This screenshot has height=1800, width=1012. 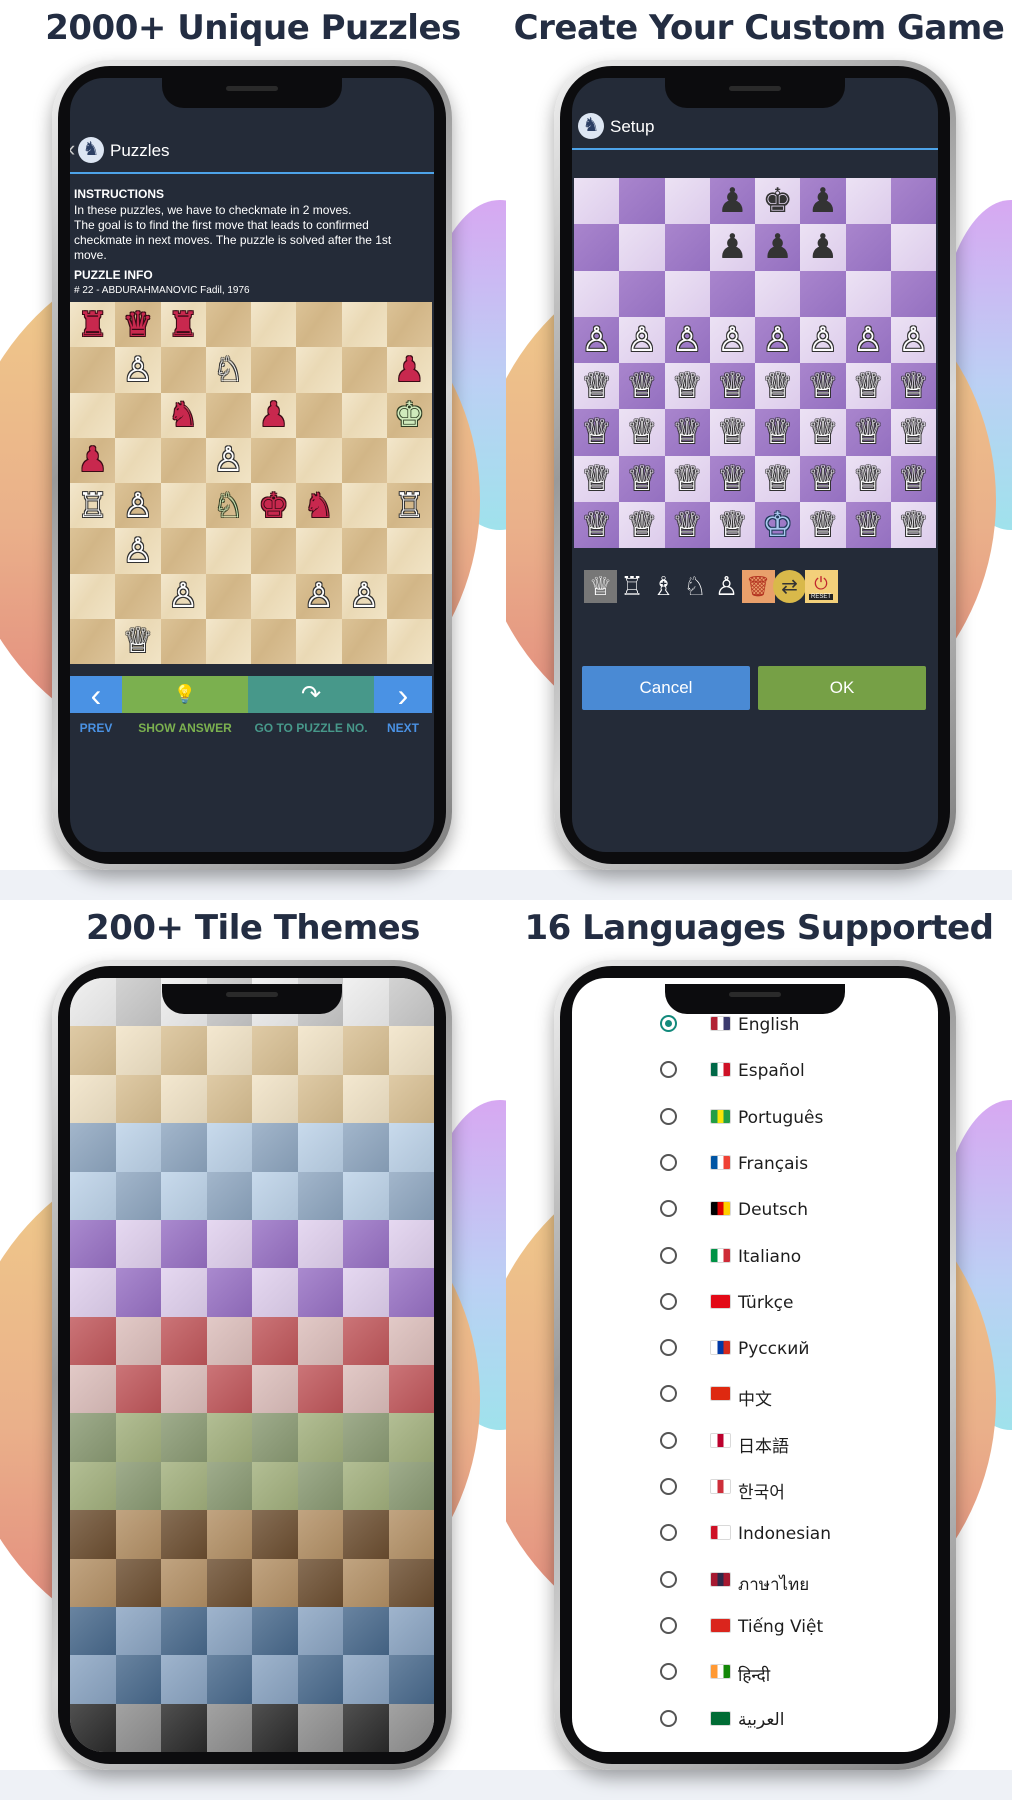 What do you see at coordinates (777, 525) in the screenshot?
I see `chess-piece: ♔` at bounding box center [777, 525].